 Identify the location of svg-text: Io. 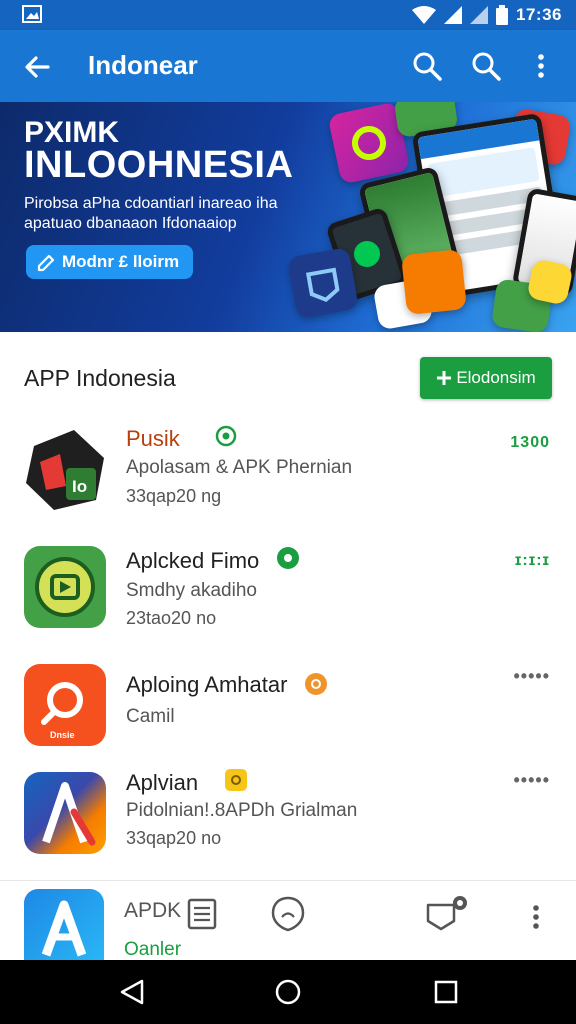
(79, 486).